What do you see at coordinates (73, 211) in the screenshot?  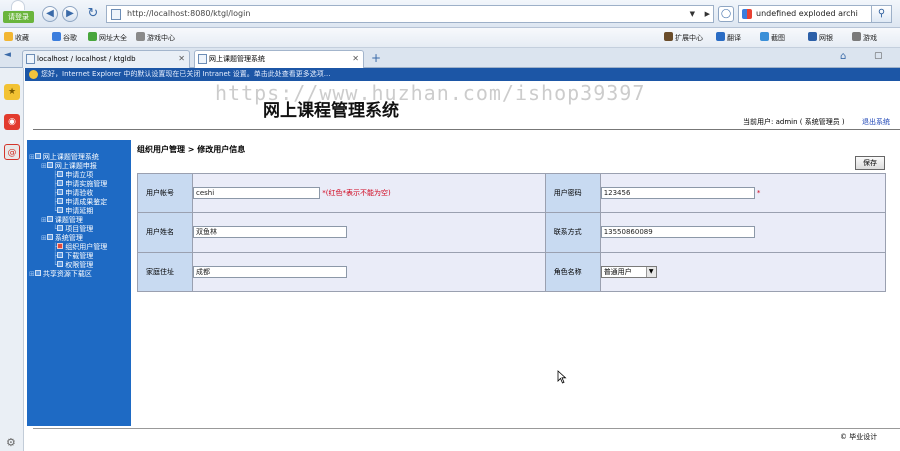 I see `tree-item-apply-delay: └ 申请延期` at bounding box center [73, 211].